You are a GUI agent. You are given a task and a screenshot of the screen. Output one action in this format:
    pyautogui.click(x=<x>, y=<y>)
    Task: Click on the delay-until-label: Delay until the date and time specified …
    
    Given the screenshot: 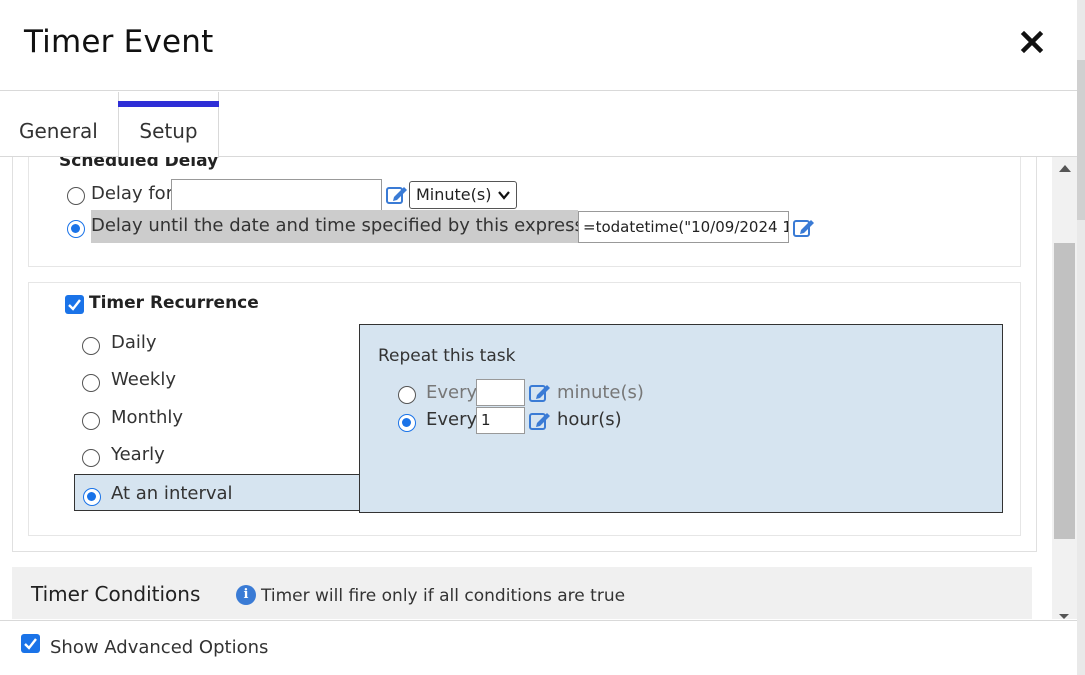 What is the action you would take?
    pyautogui.click(x=354, y=225)
    